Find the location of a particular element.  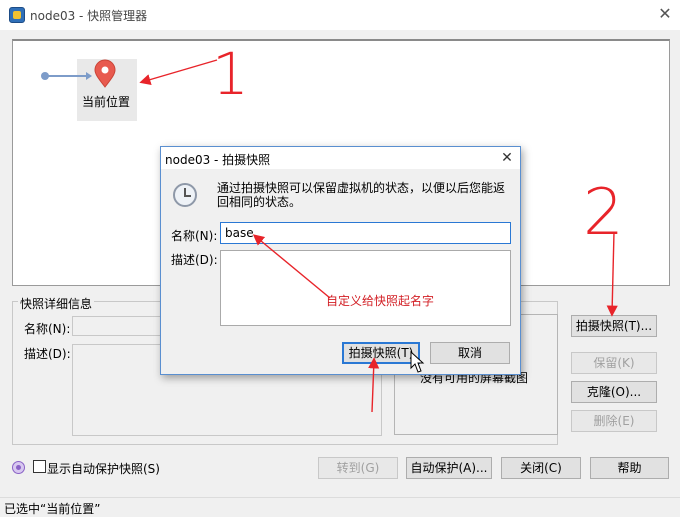

dialog-cancel-button: 取消 is located at coordinates (470, 353).